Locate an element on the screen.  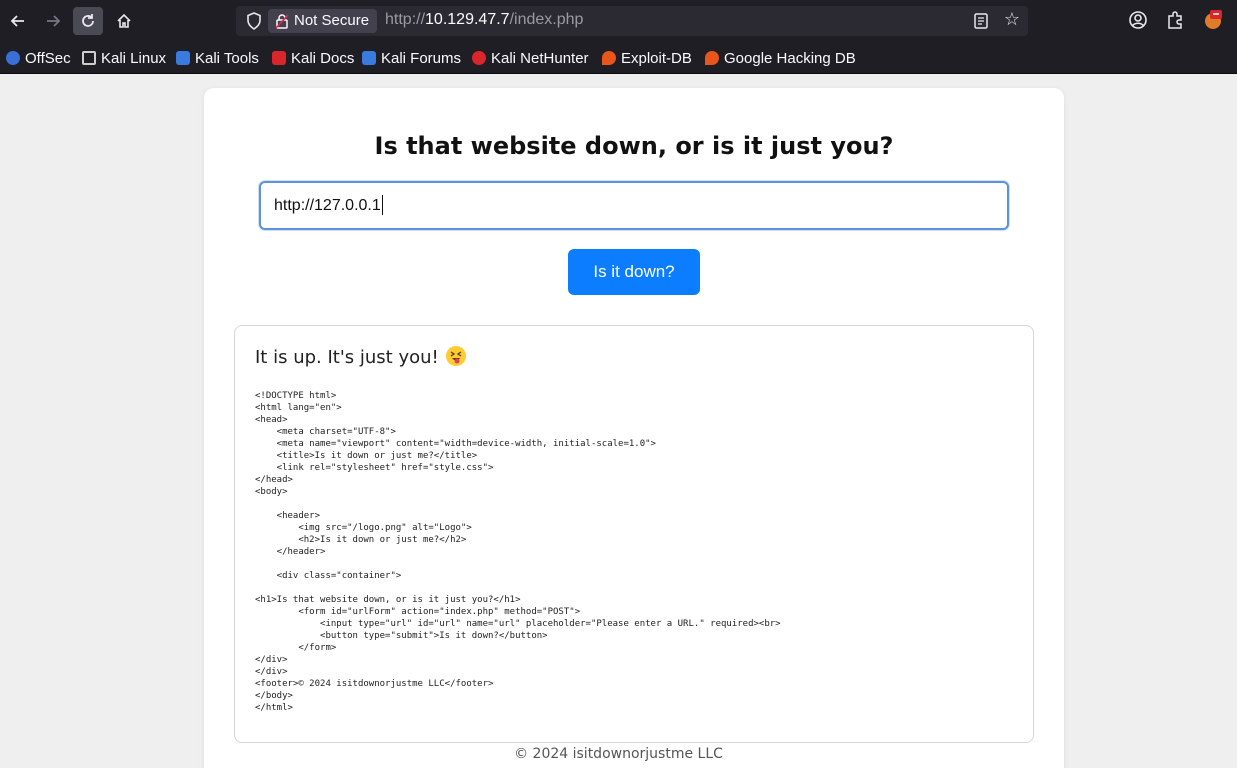
reload-icon is located at coordinates (88, 20).